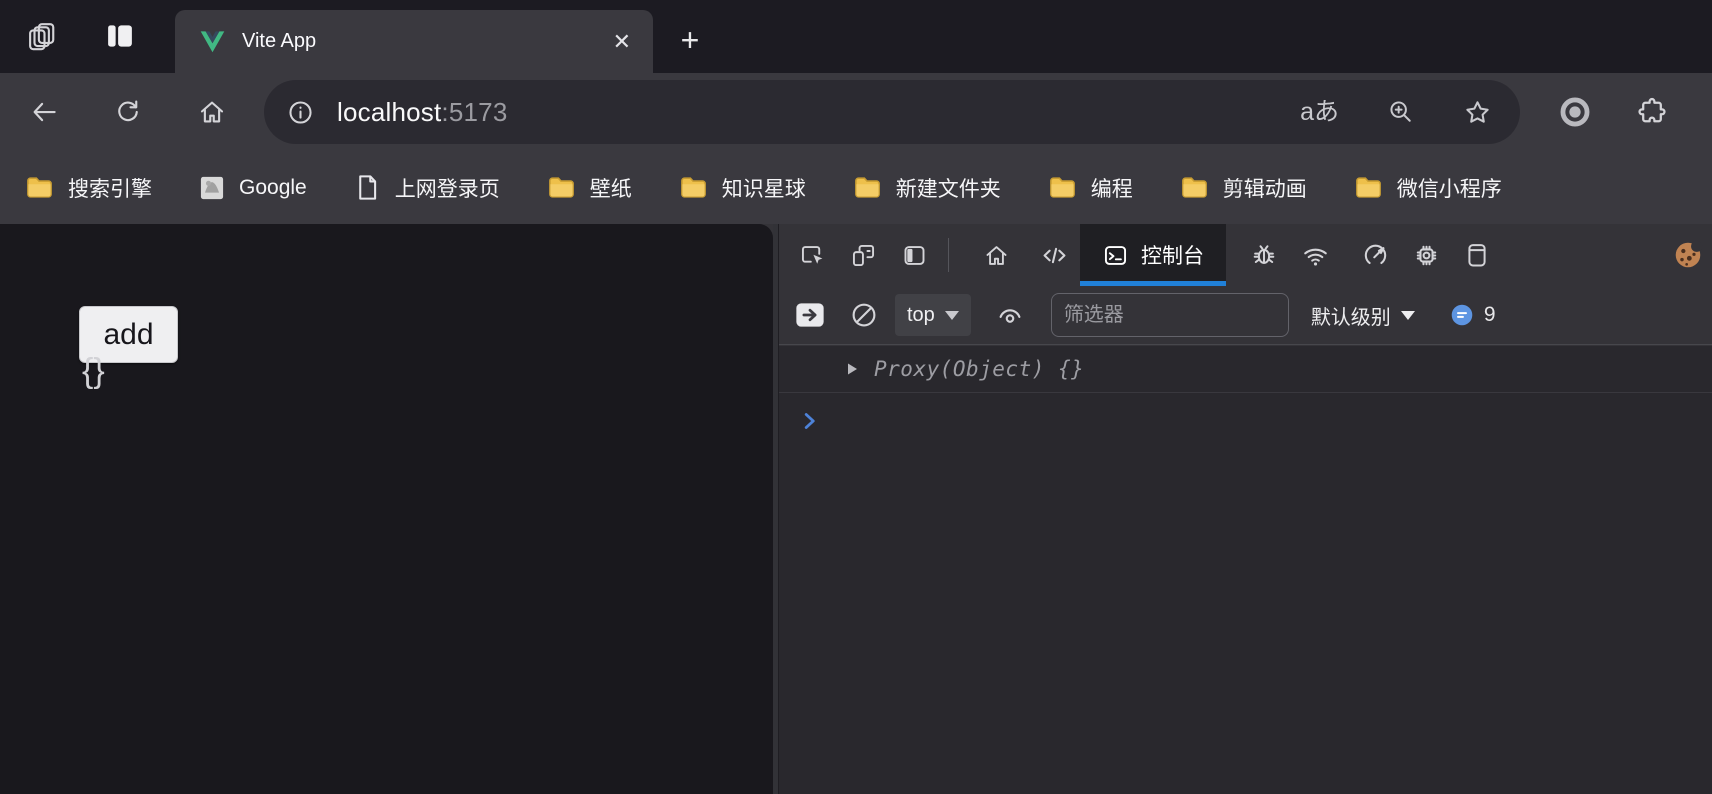  Describe the element at coordinates (809, 421) in the screenshot. I see `prompt-chevron-icon` at that location.